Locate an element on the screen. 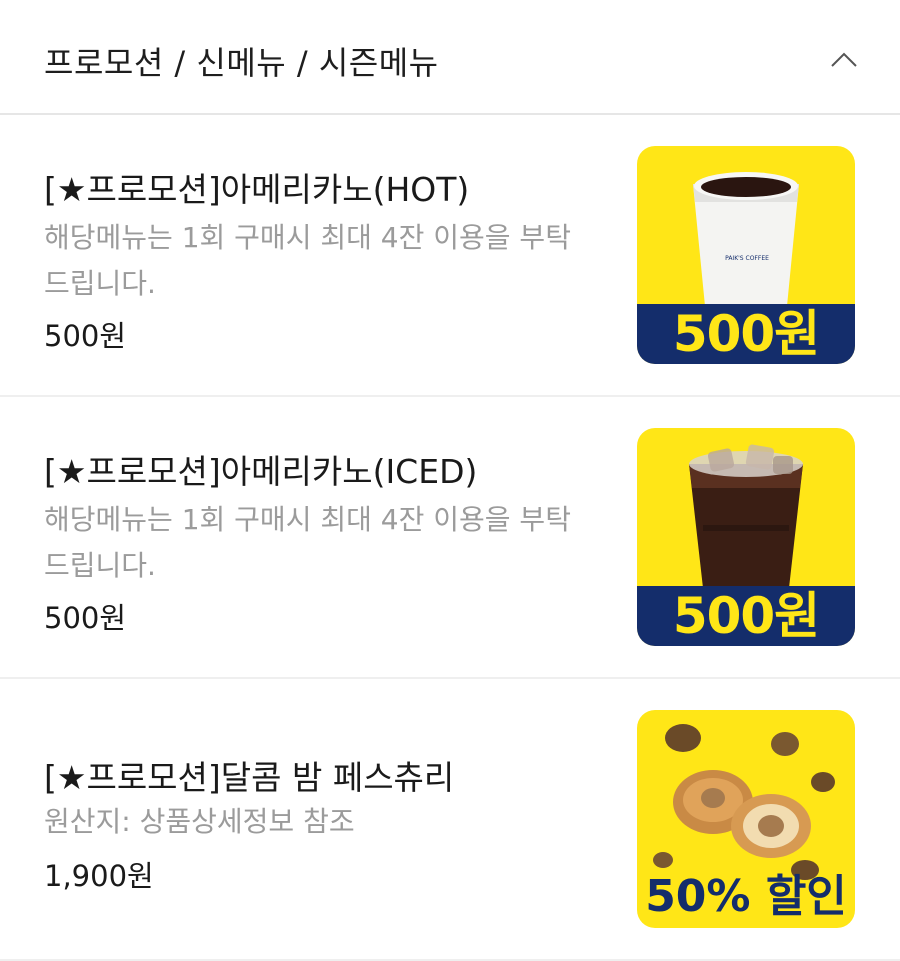 This screenshot has height=961, width=900. menu-item-name: [★프로모션]아메리카노(HOT) is located at coordinates (257, 189).